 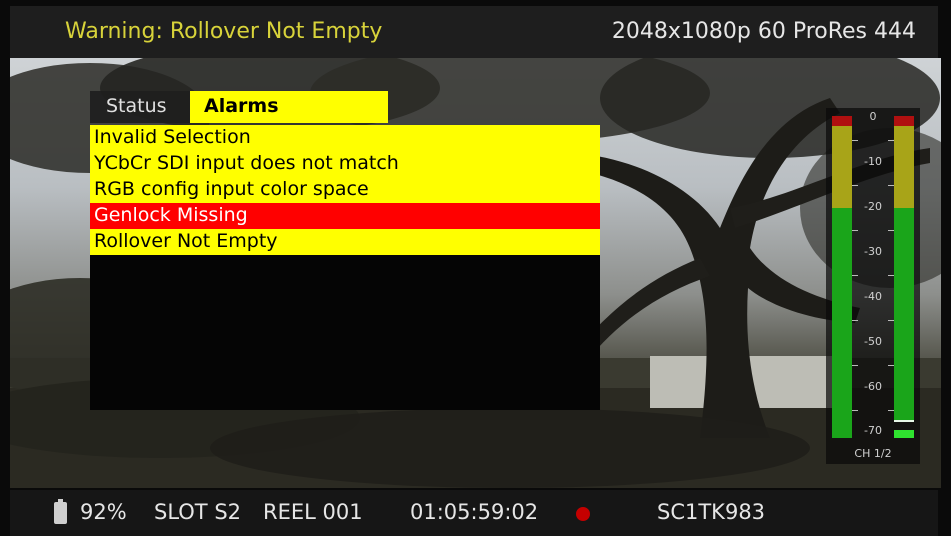 What do you see at coordinates (873, 206) in the screenshot?
I see `meter-scale-label: -20` at bounding box center [873, 206].